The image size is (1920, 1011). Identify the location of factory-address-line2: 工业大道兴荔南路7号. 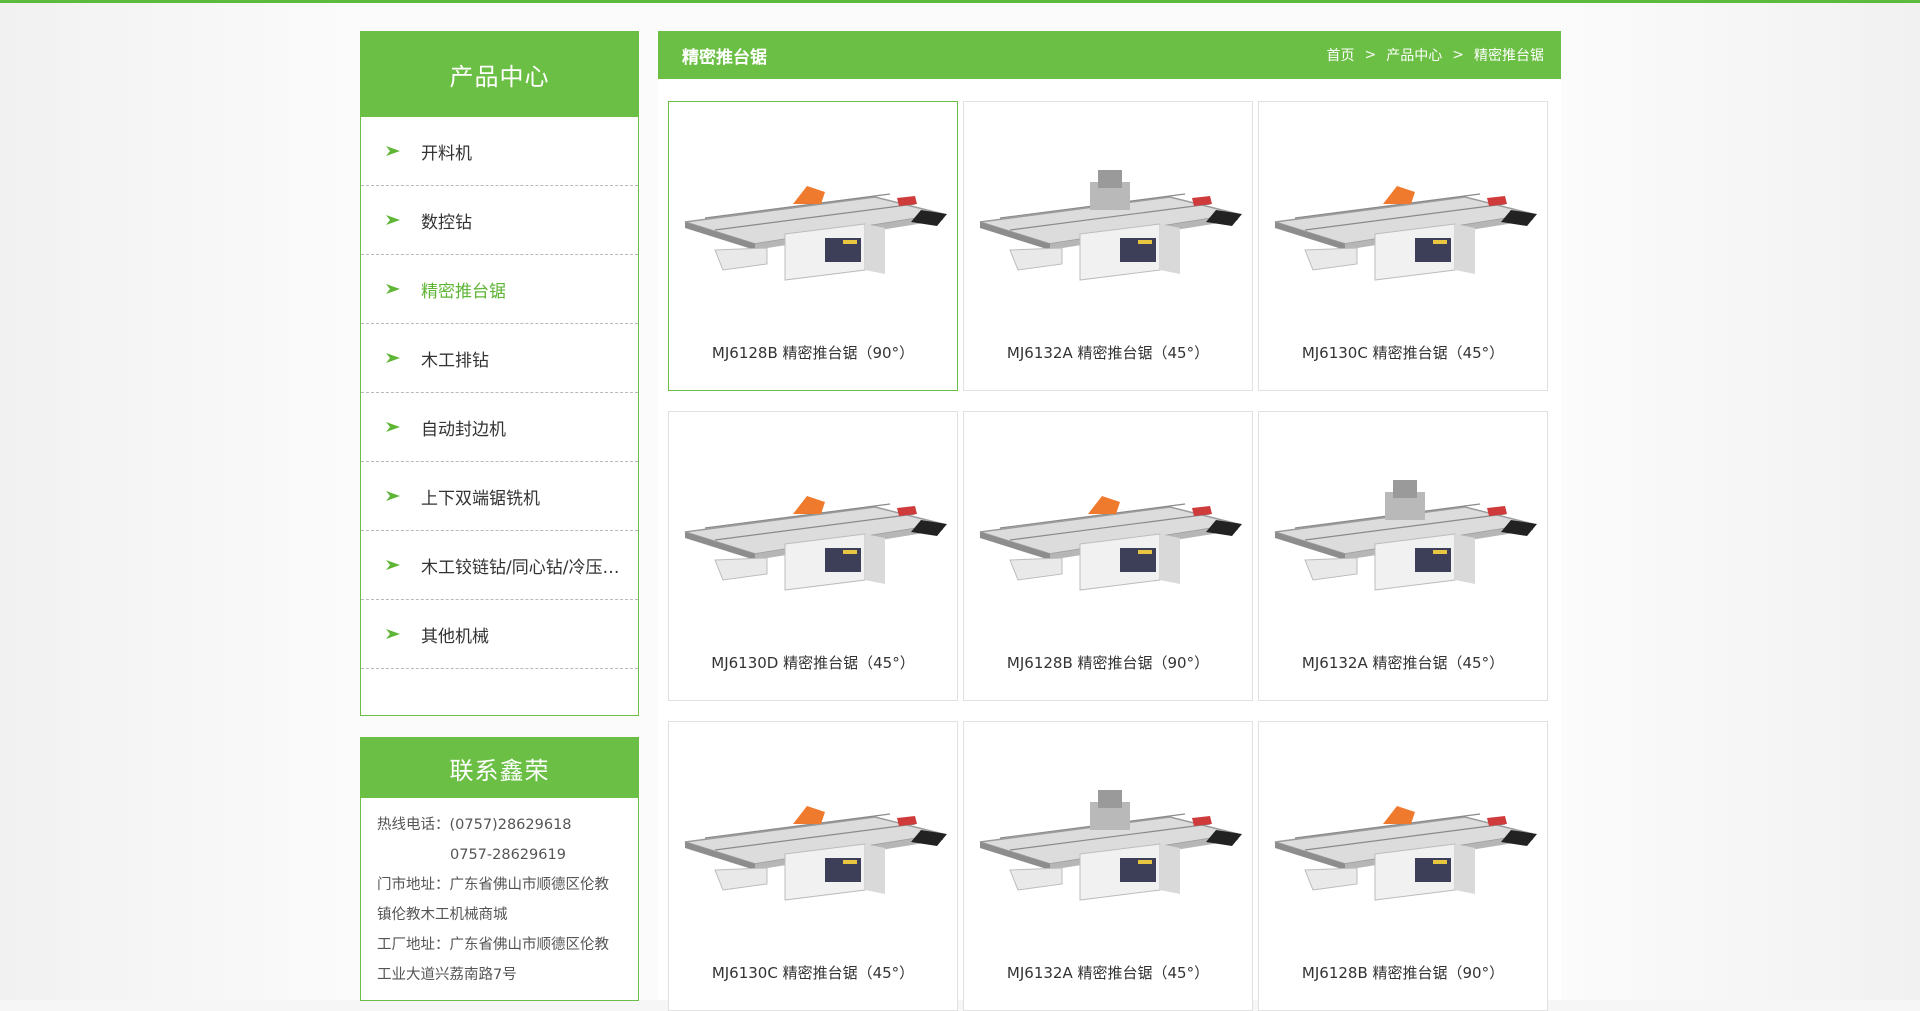
(447, 975).